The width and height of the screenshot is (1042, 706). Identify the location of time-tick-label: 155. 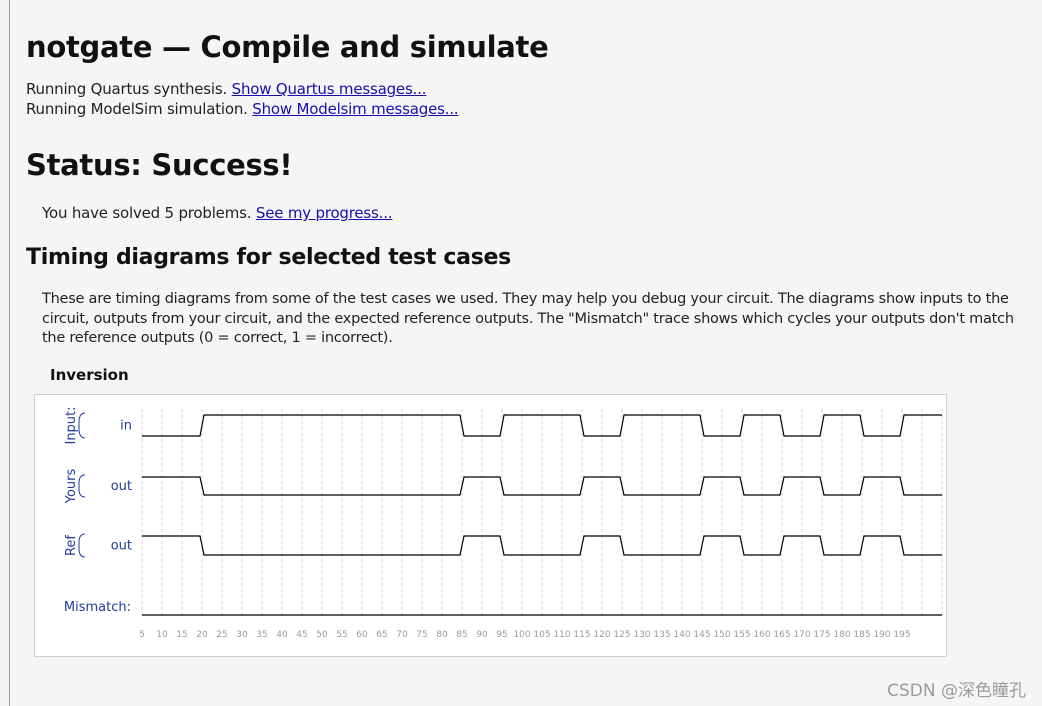
(741, 635).